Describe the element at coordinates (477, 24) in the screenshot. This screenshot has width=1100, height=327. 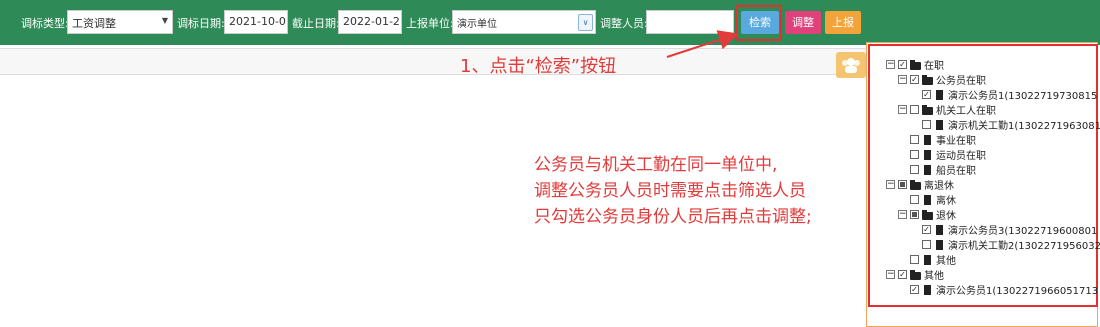
I see `unit-select-value: 演示单位` at that location.